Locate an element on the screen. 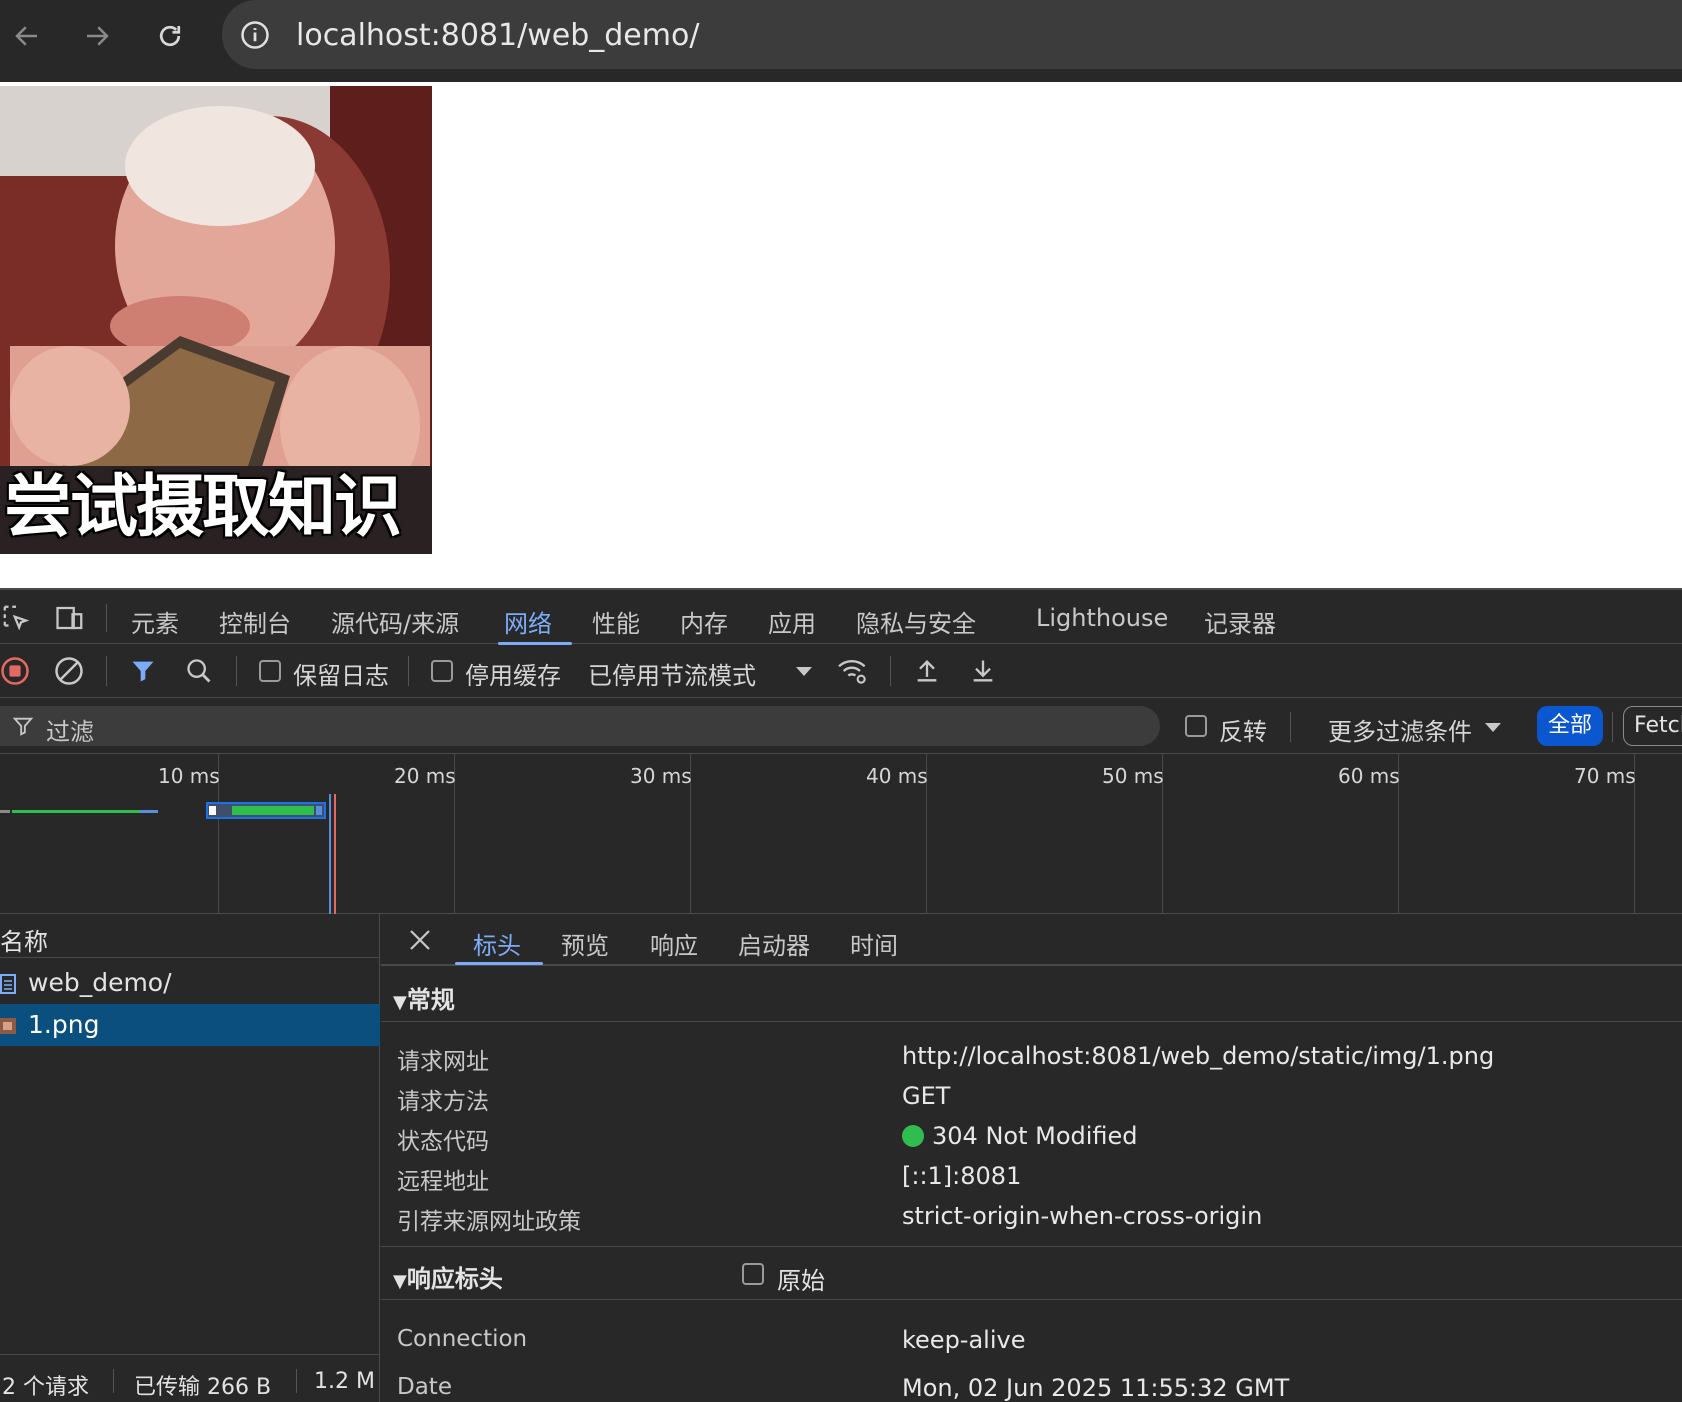 The image size is (1682, 1402). device-toolbar-icon is located at coordinates (70, 618).